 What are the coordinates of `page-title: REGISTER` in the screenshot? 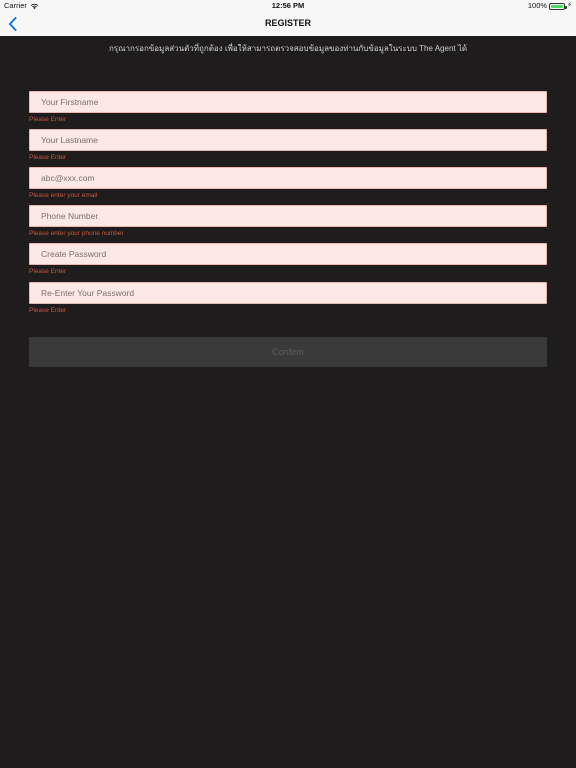 It's located at (287, 23).